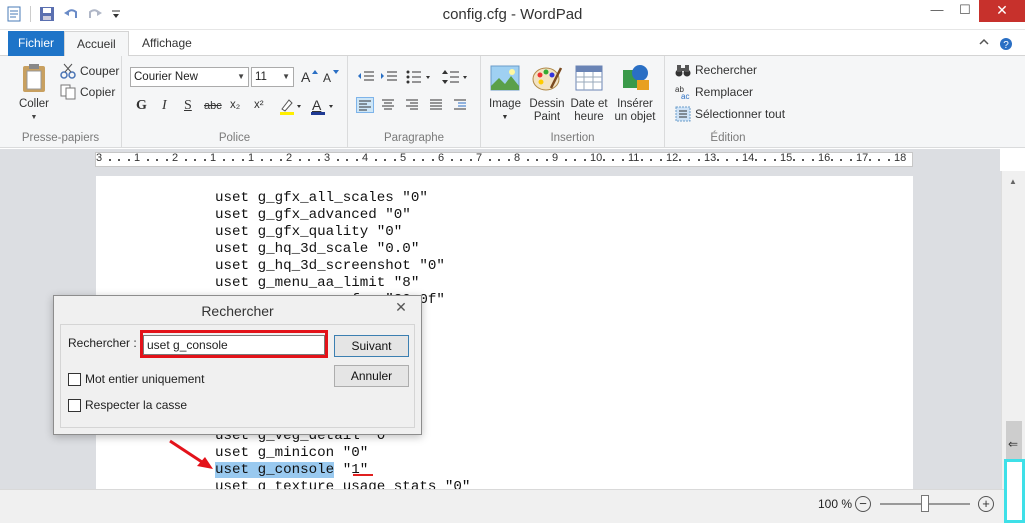 This screenshot has height=523, width=1025. I want to click on window-controls: — ☐ ✕, so click(974, 11).